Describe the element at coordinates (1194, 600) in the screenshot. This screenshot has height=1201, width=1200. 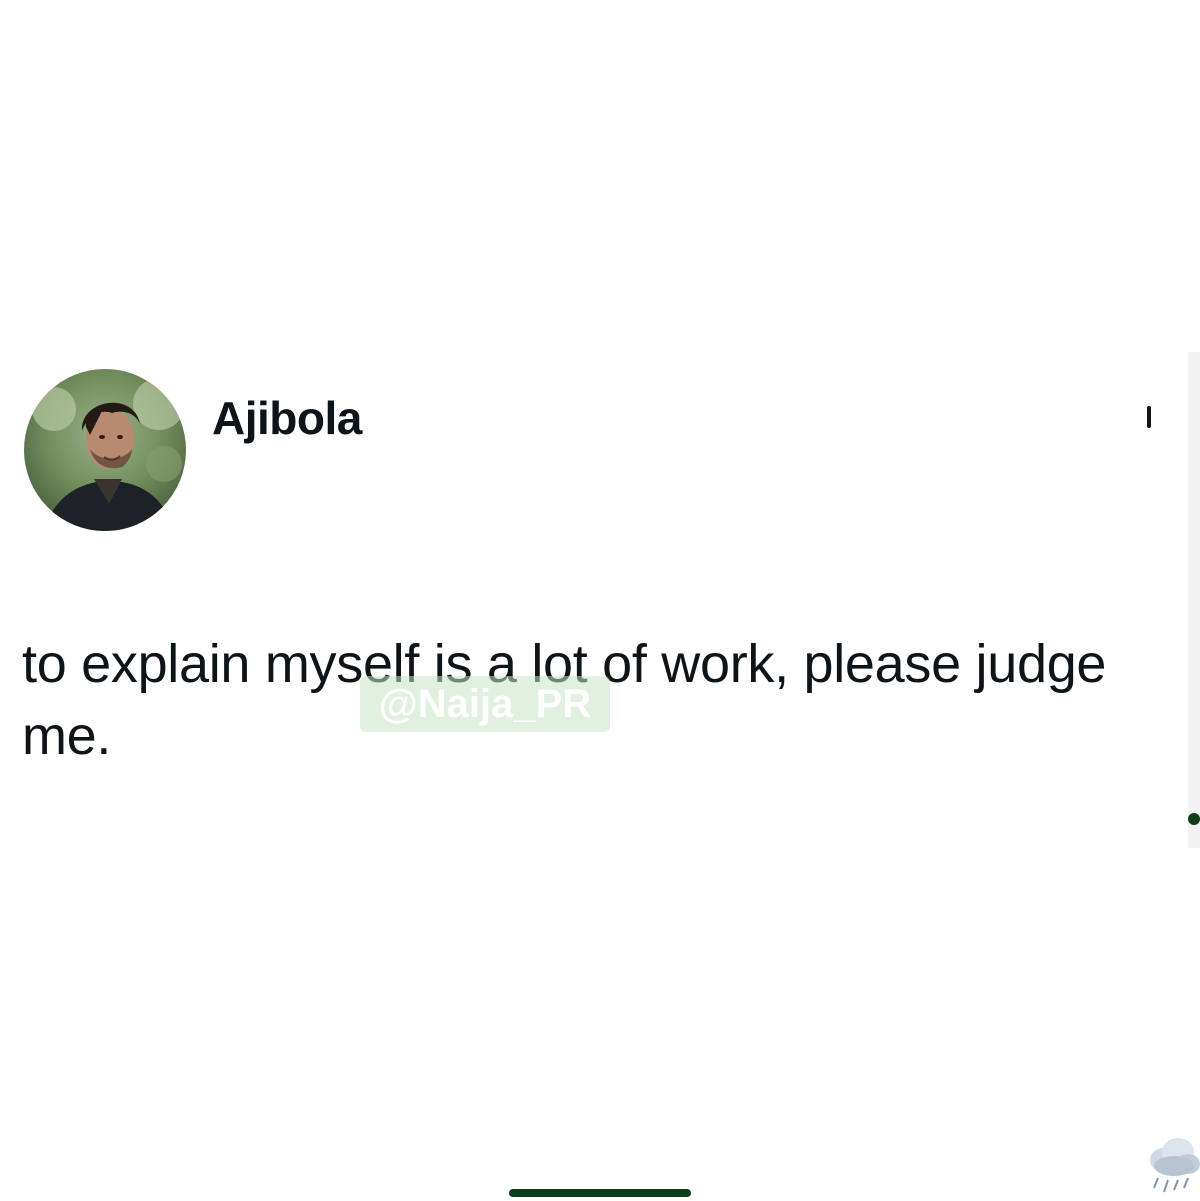
I see `scroll-track` at that location.